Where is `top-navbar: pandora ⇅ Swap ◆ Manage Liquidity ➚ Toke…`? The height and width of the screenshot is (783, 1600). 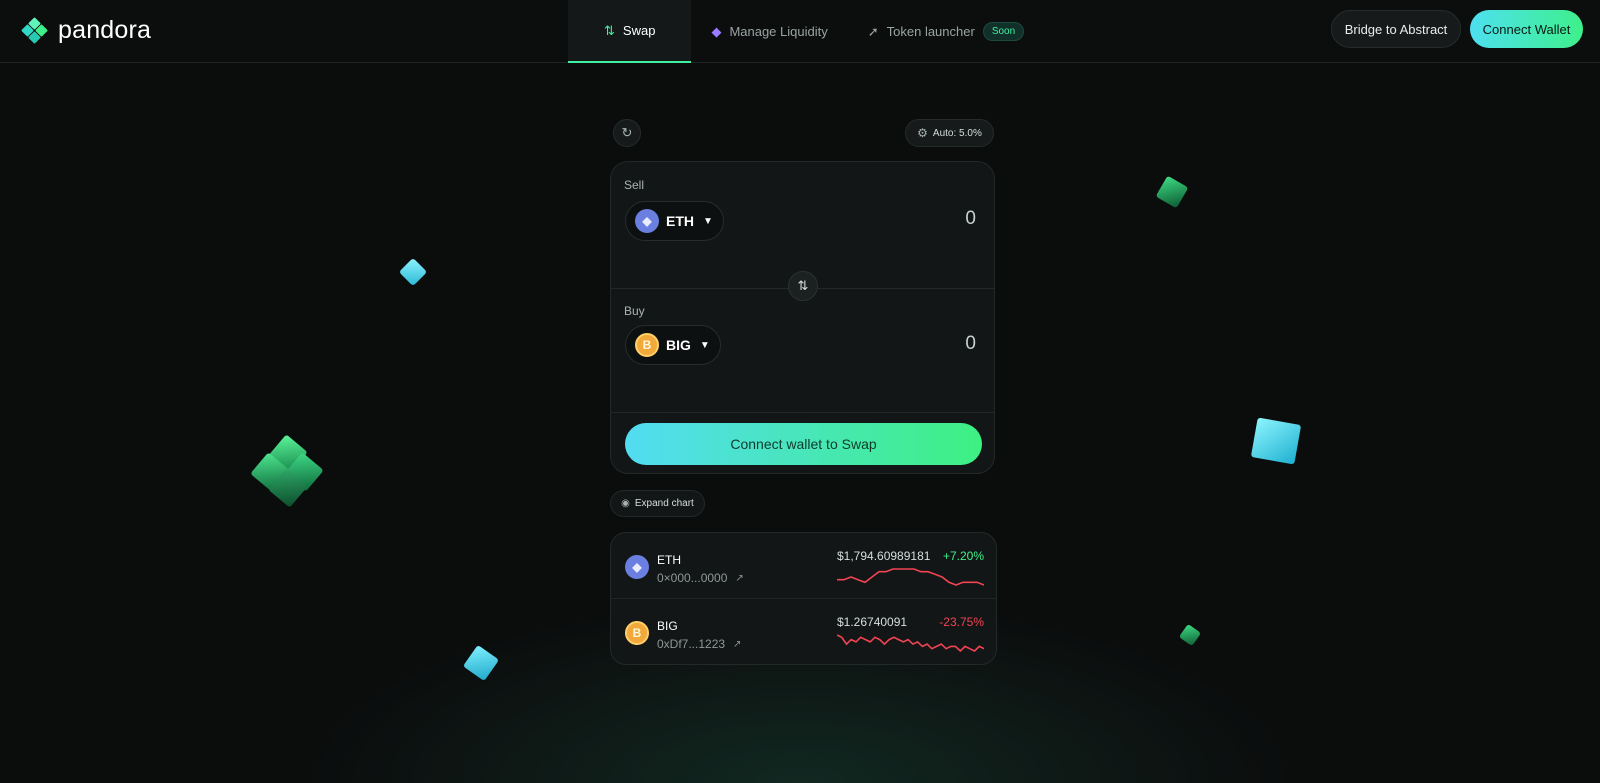
top-navbar: pandora ⇅ Swap ◆ Manage Liquidity ➚ Toke… is located at coordinates (800, 31).